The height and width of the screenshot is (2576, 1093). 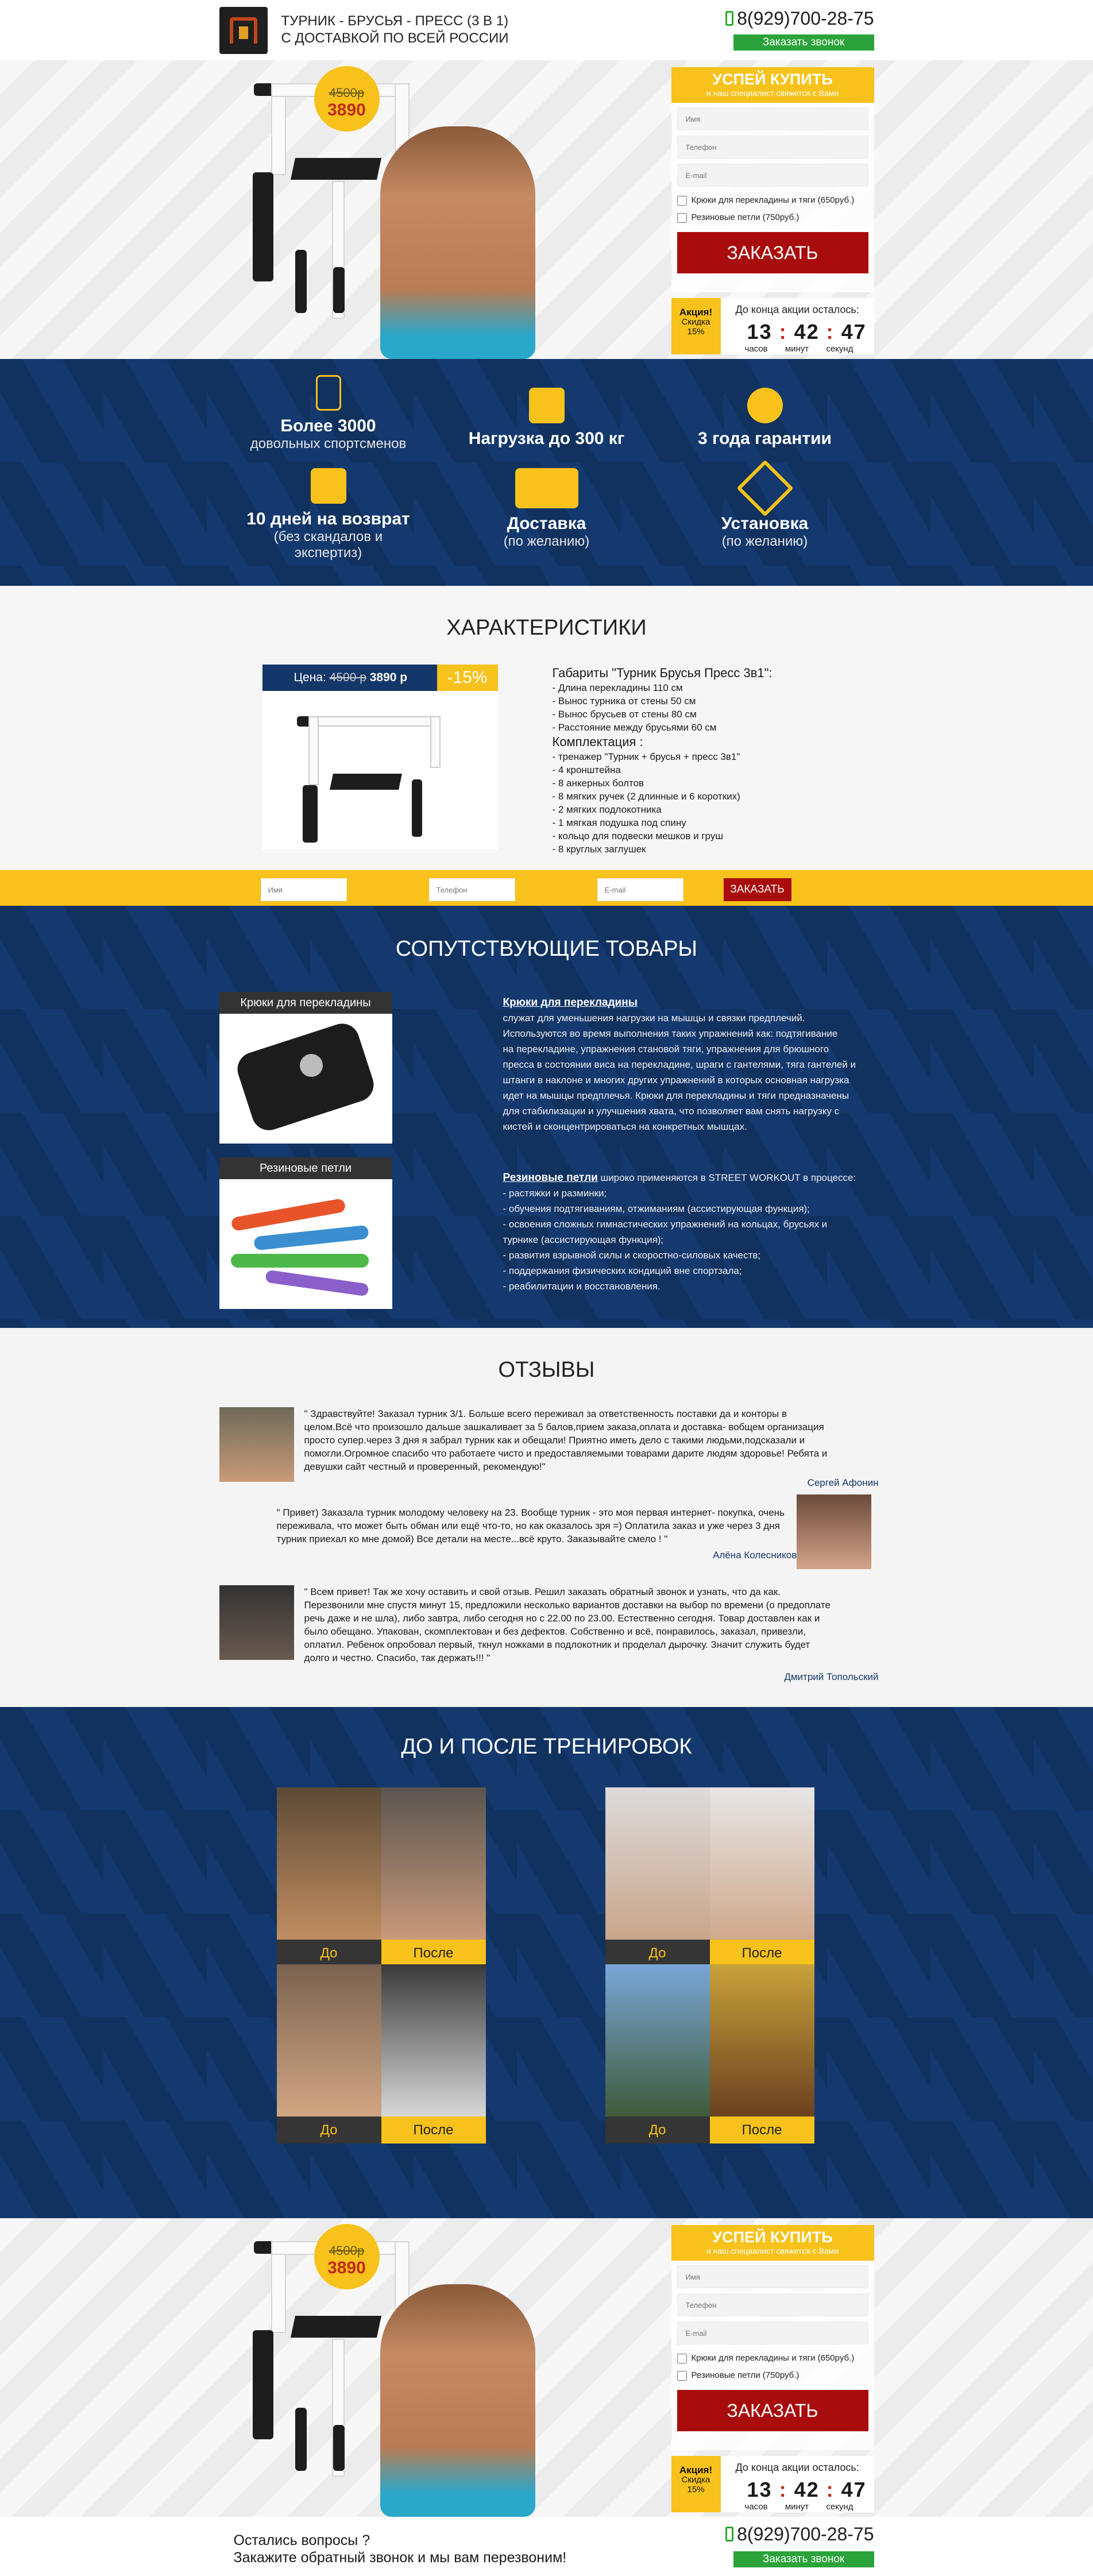 What do you see at coordinates (547, 418) in the screenshot?
I see `feature-load: Нагрузка до 300 кг` at bounding box center [547, 418].